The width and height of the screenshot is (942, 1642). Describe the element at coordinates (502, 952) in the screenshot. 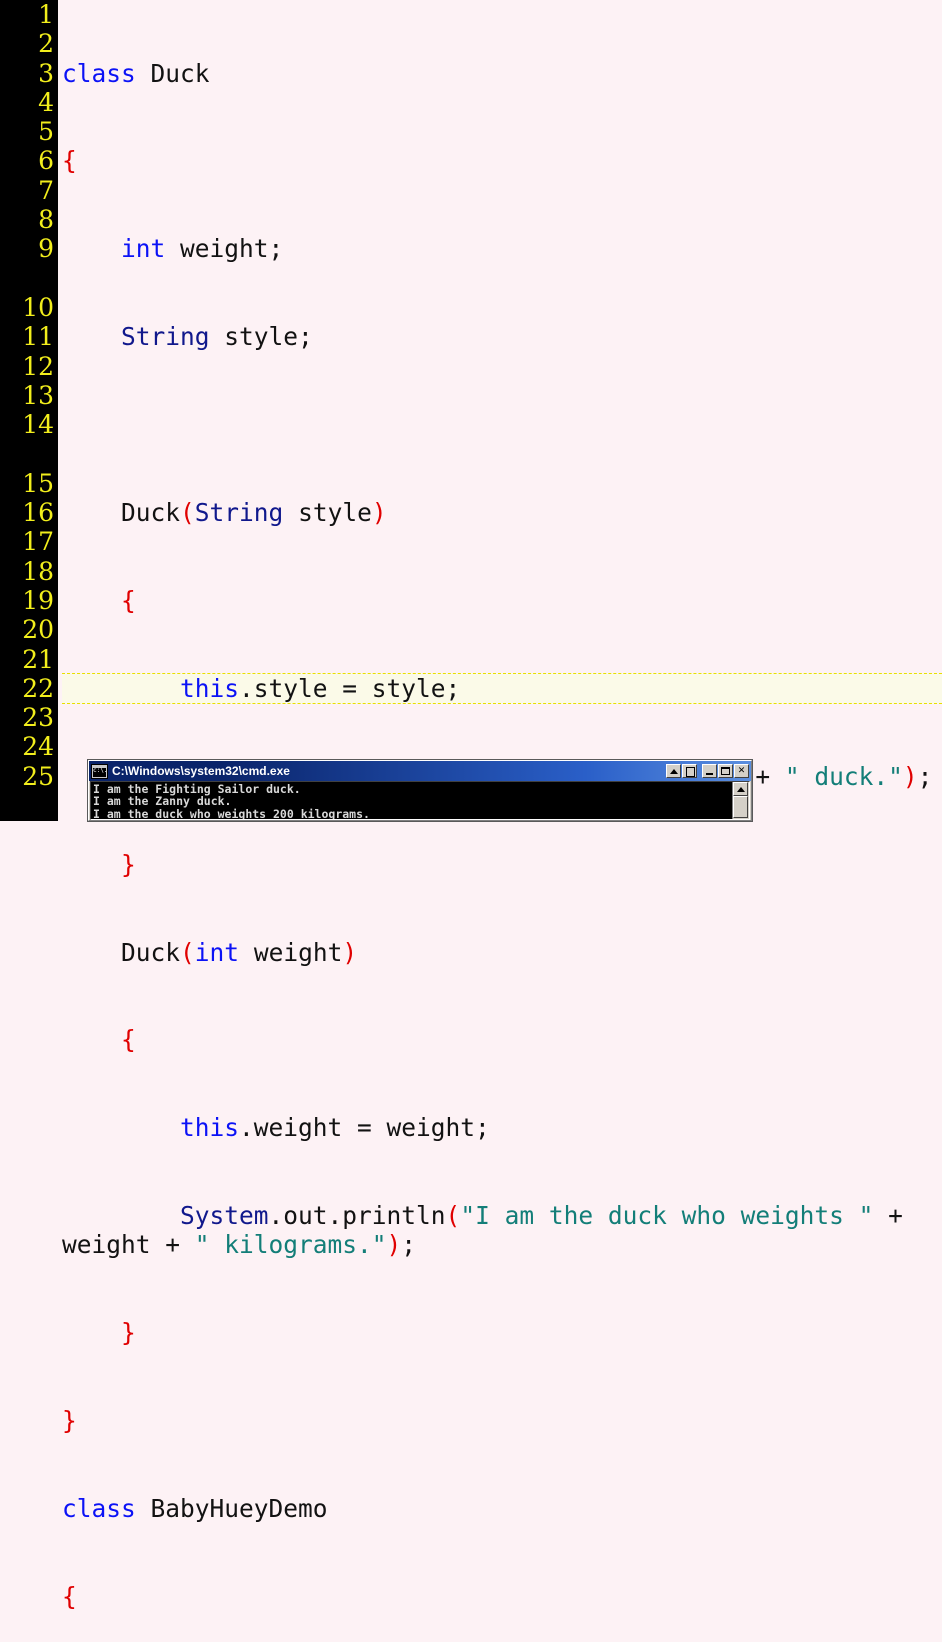

I see `code-line: Duck(int weight)` at that location.